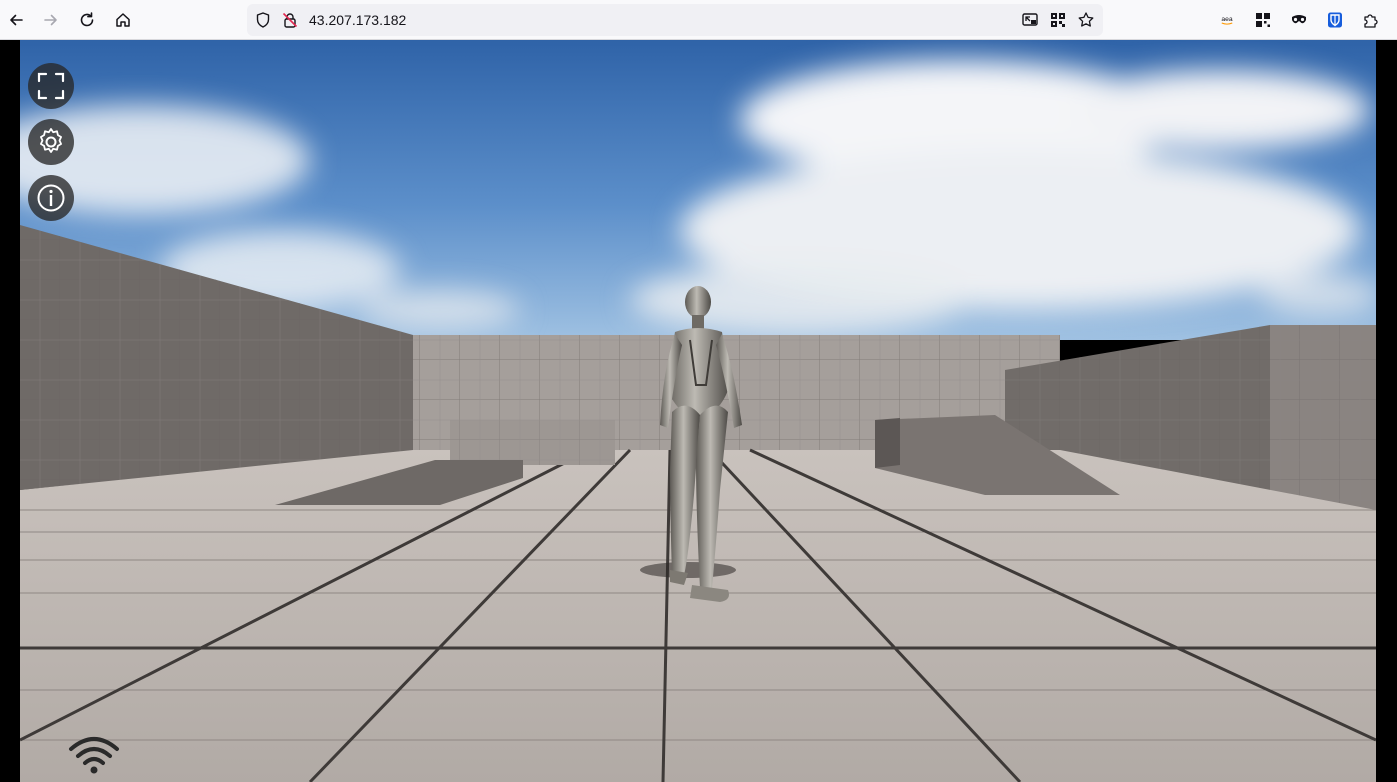 This screenshot has width=1397, height=782. Describe the element at coordinates (675, 20) in the screenshot. I see `address-bar: 43.207.173.182` at that location.